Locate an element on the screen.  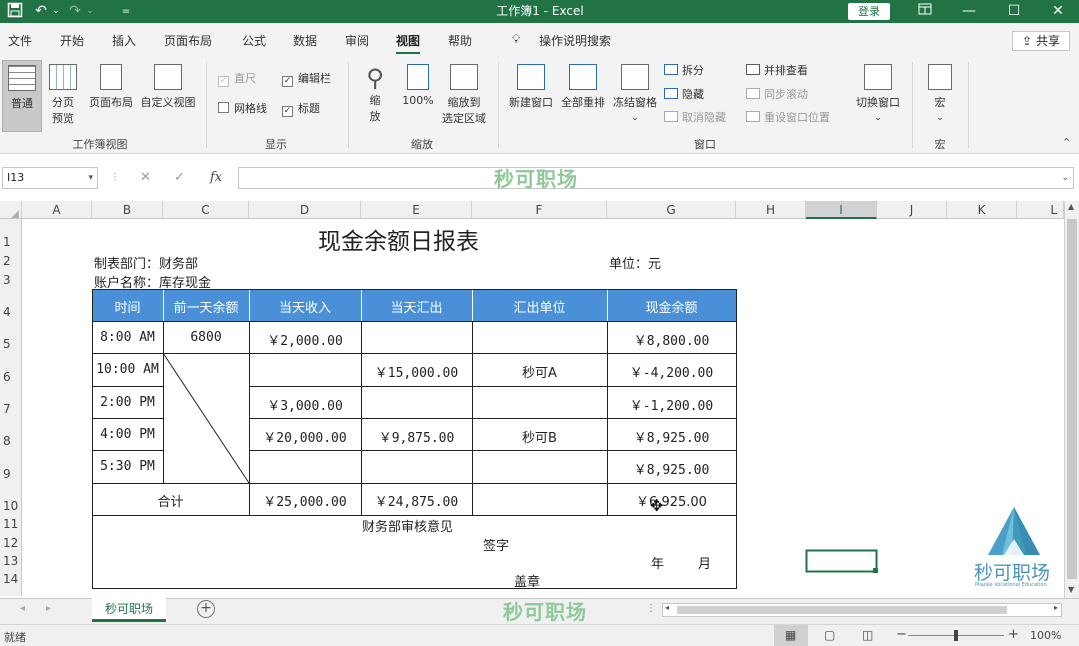
page-break-status-icon: ◫ is located at coordinates (867, 635).